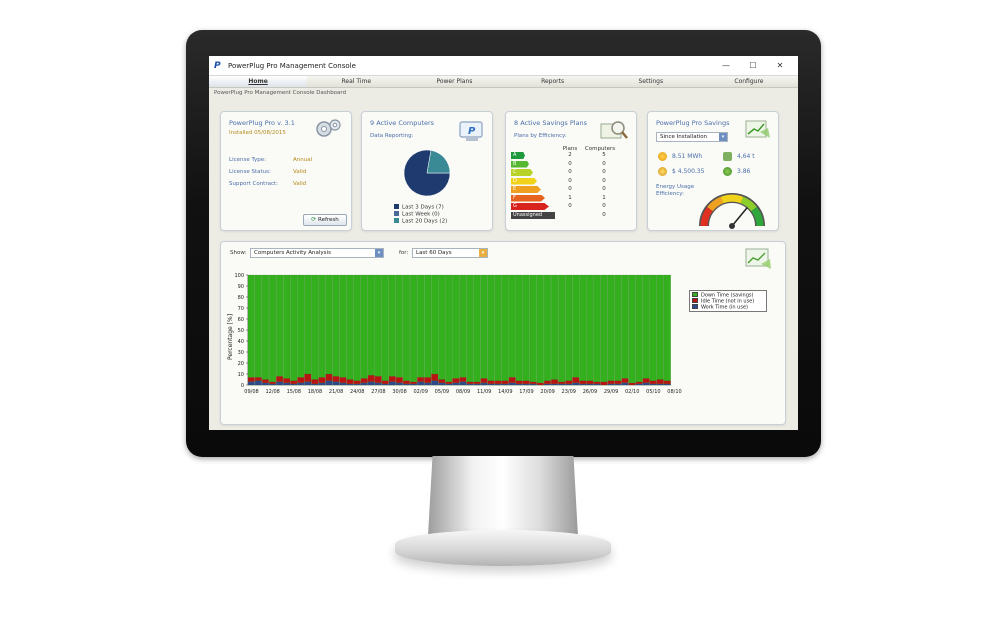  Describe the element at coordinates (753, 66) in the screenshot. I see `maximize-button: ☐` at that location.